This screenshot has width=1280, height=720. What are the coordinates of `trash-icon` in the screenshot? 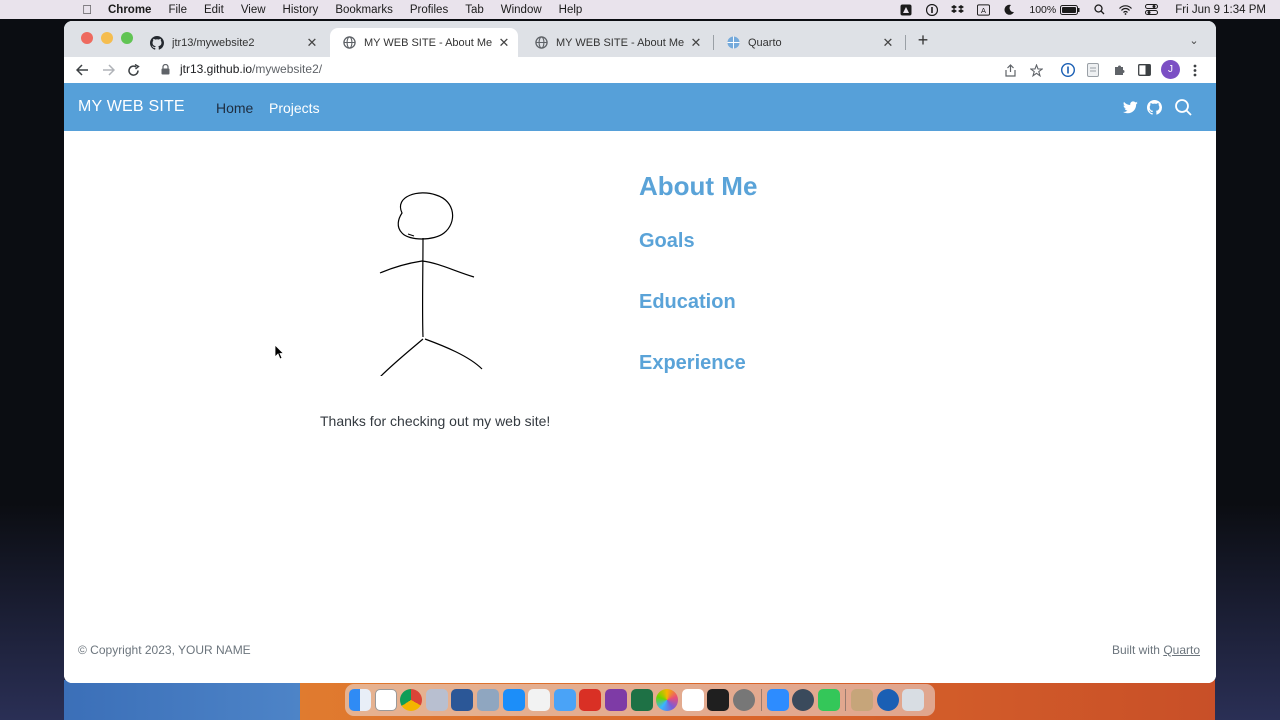 It's located at (913, 700).